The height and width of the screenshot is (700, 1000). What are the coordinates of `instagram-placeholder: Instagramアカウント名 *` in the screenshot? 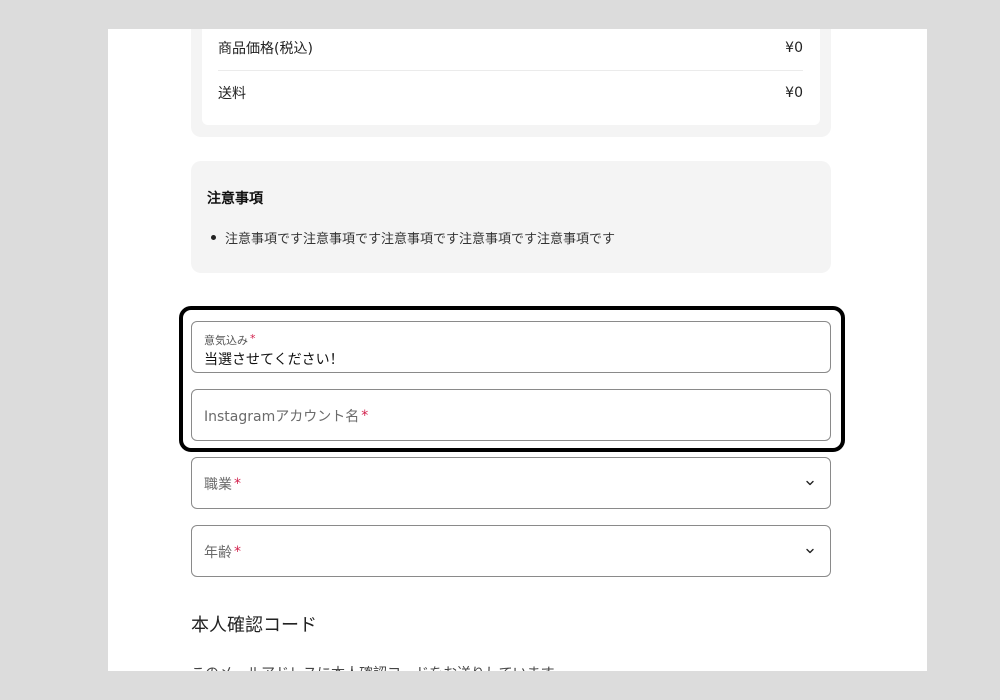 It's located at (286, 416).